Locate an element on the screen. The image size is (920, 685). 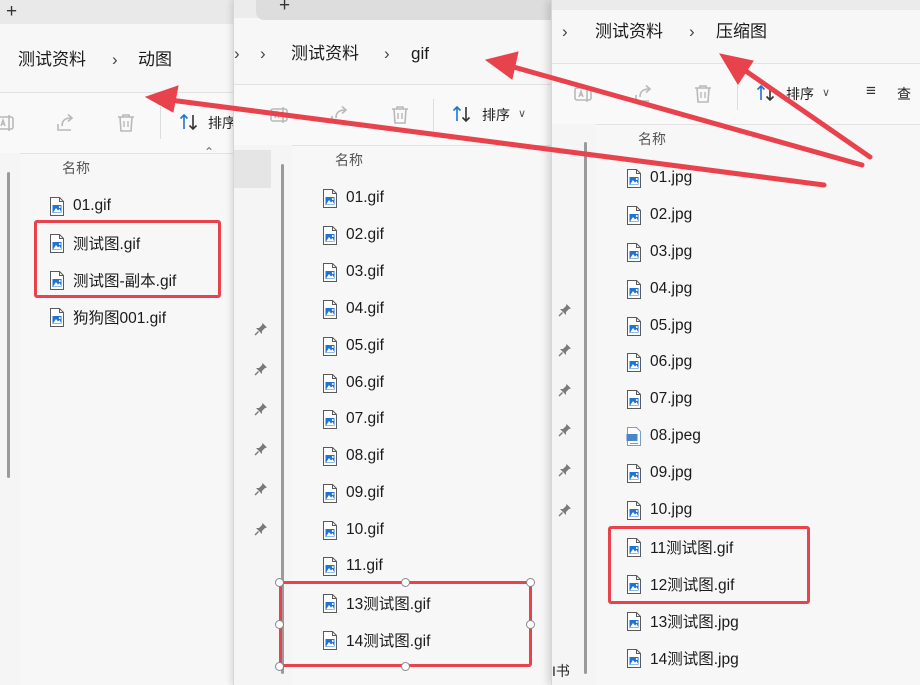
file-row: 02.gif is located at coordinates (353, 235).